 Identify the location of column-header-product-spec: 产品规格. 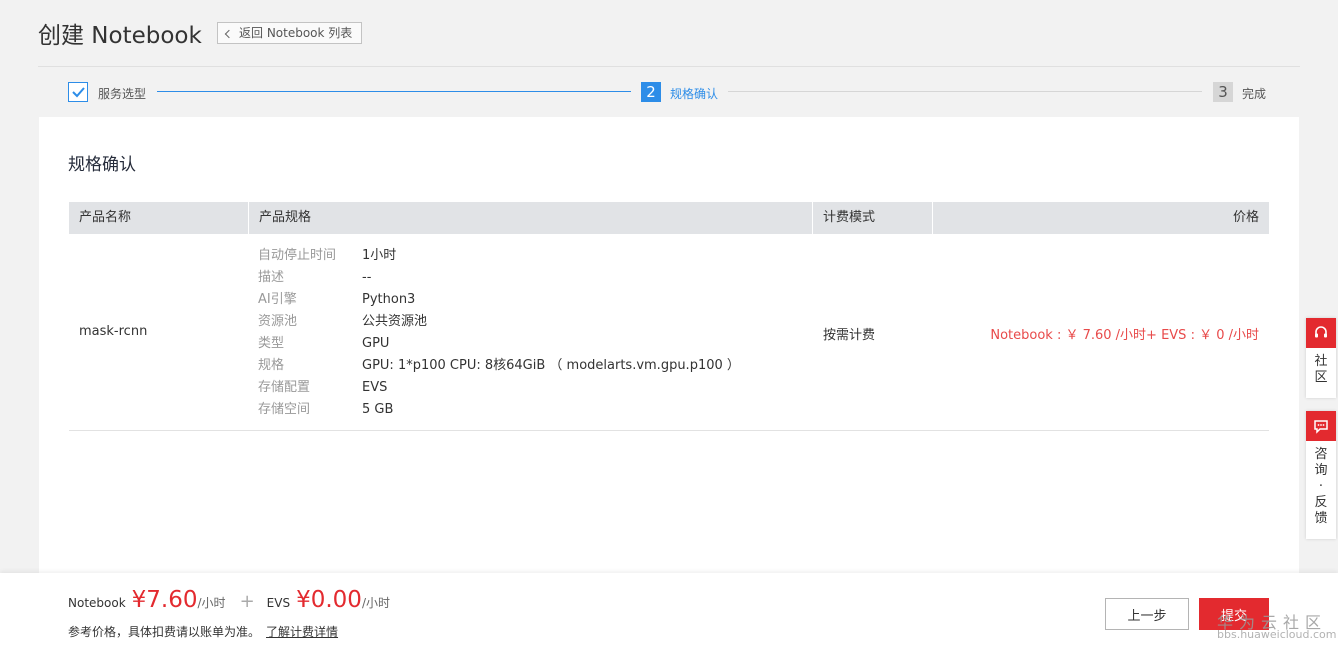
(531, 218).